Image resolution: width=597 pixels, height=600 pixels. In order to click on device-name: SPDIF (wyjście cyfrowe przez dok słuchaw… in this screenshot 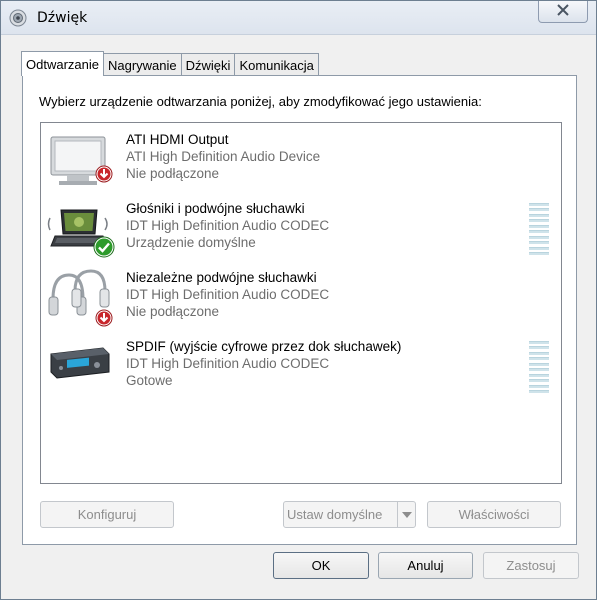, I will do `click(264, 346)`.